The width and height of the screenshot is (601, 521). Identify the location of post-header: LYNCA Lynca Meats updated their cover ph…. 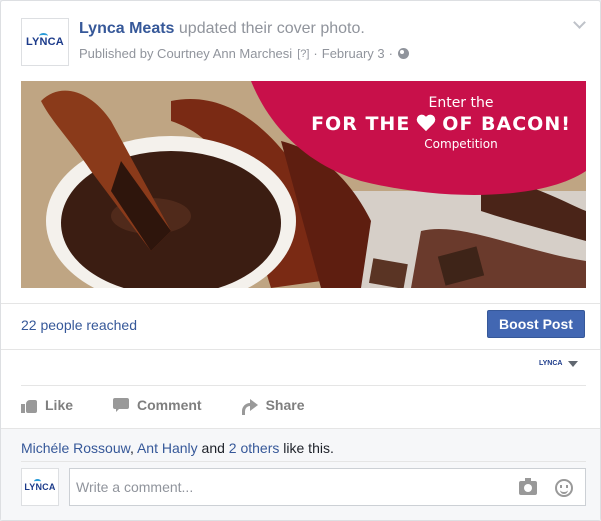
(303, 43).